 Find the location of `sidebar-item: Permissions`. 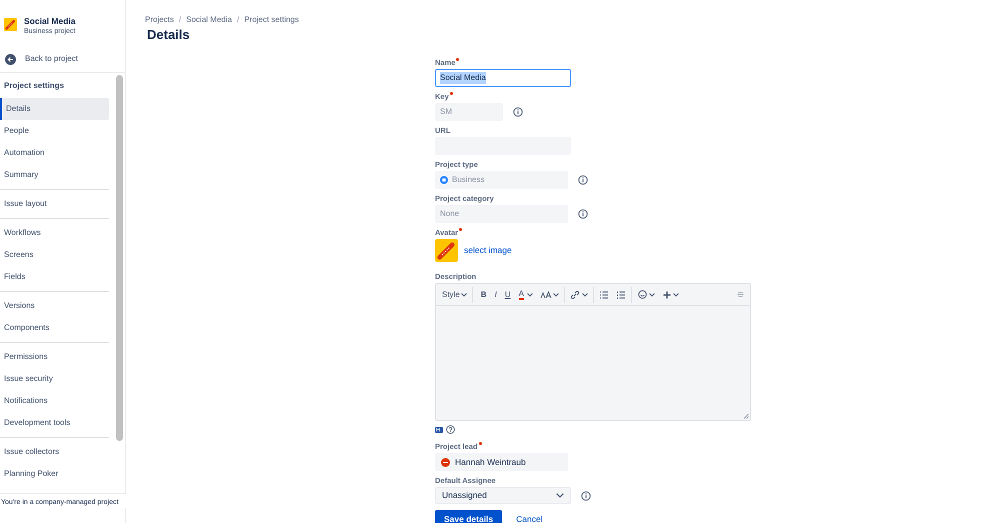

sidebar-item: Permissions is located at coordinates (54, 357).